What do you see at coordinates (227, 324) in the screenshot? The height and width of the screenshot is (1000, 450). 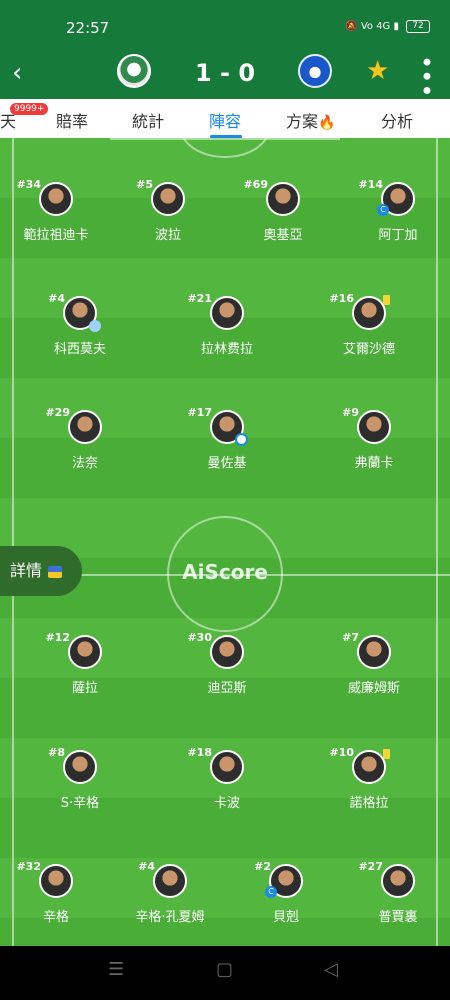 I see `player-card: #21 拉林费拉` at bounding box center [227, 324].